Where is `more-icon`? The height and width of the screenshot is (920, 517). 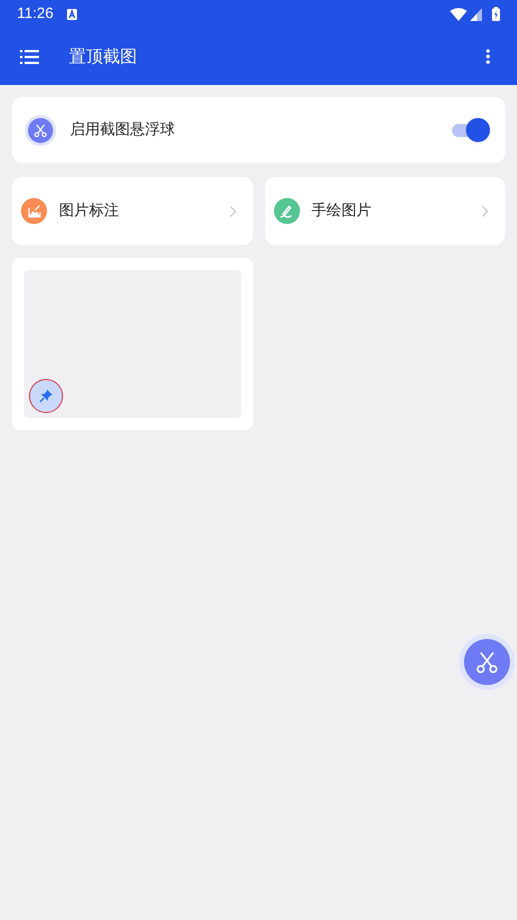
more-icon is located at coordinates (488, 56).